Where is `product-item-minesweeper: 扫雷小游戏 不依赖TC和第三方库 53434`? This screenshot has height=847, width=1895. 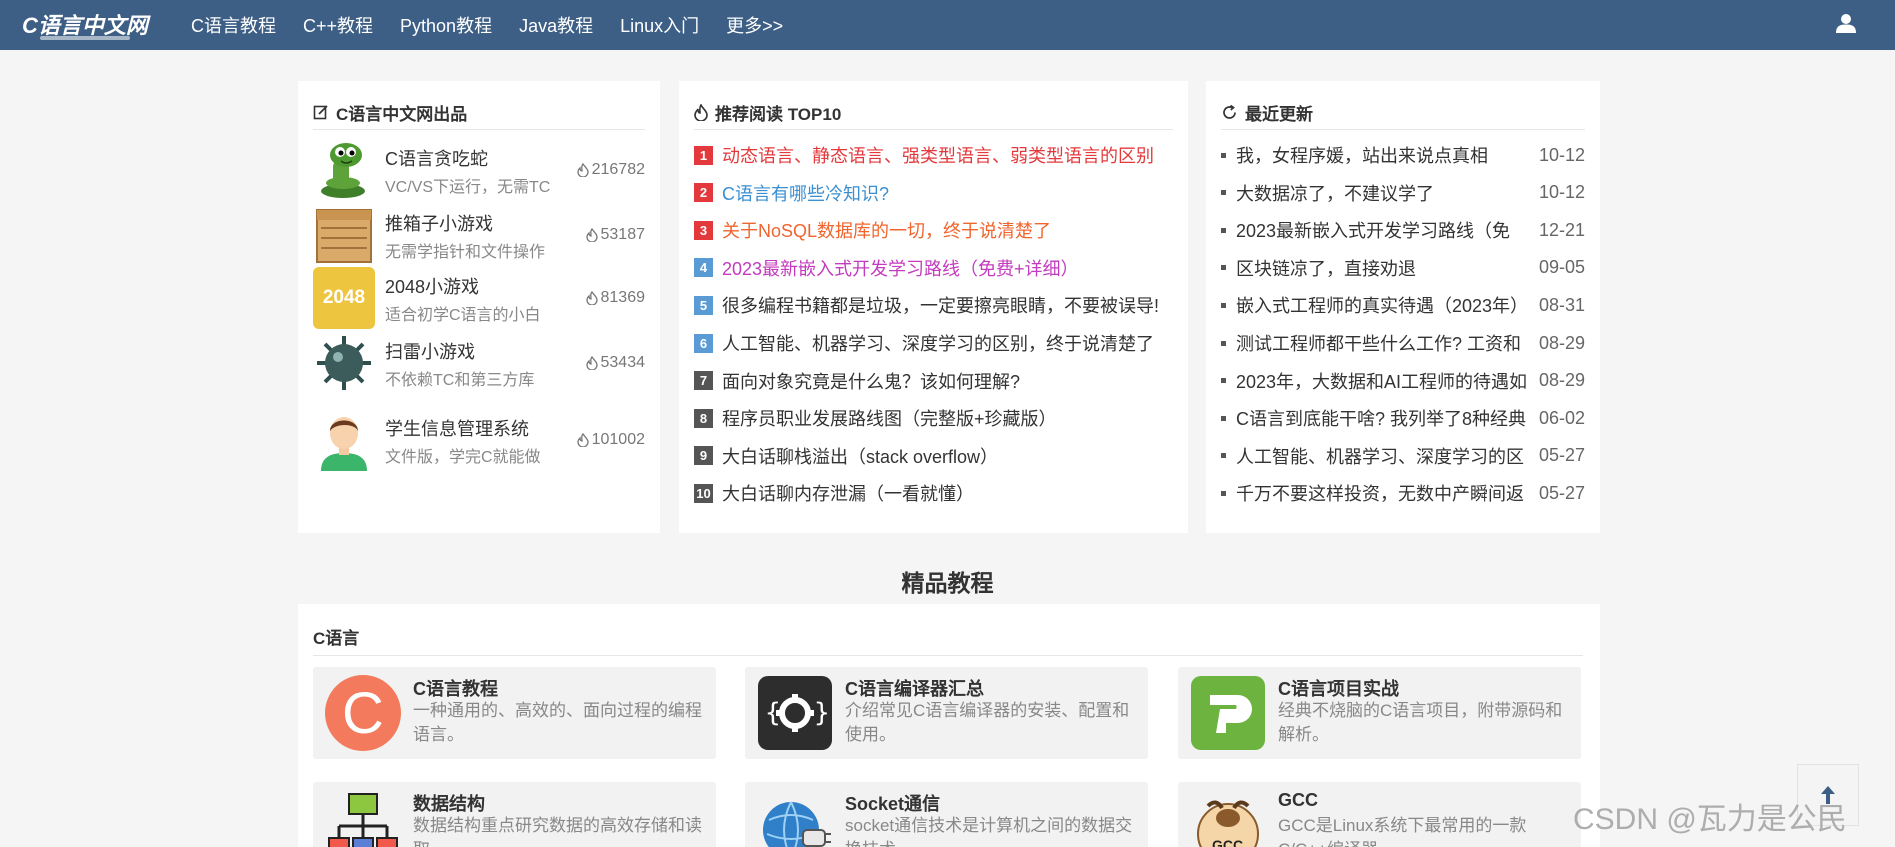
product-item-minesweeper: 扫雷小游戏 不依赖TC和第三方库 53434 is located at coordinates (479, 363).